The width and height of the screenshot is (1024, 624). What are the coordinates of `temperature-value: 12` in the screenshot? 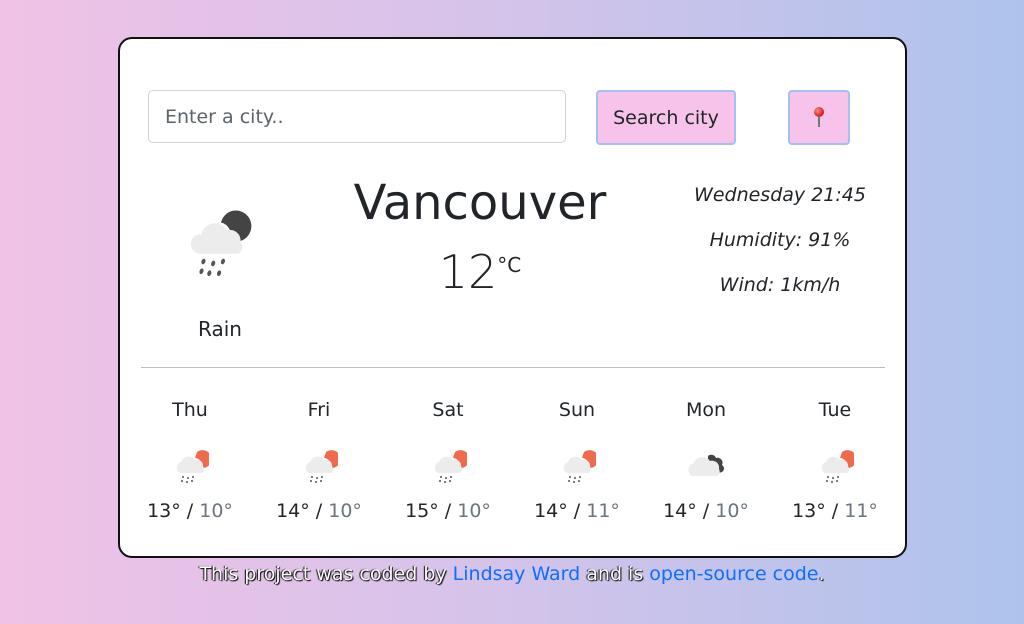 It's located at (468, 272).